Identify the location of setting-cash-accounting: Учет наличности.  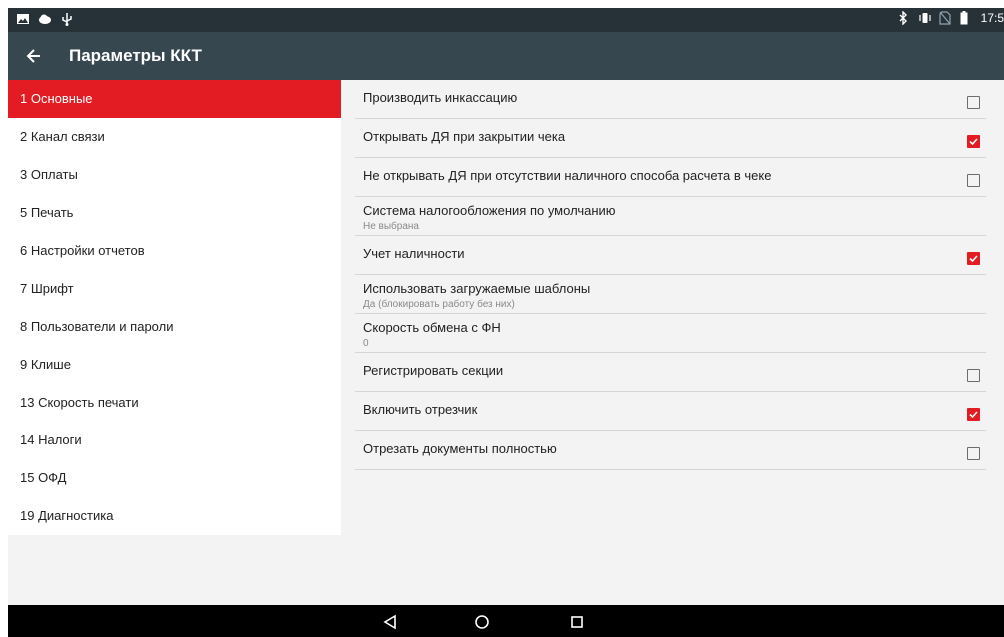
(670, 255).